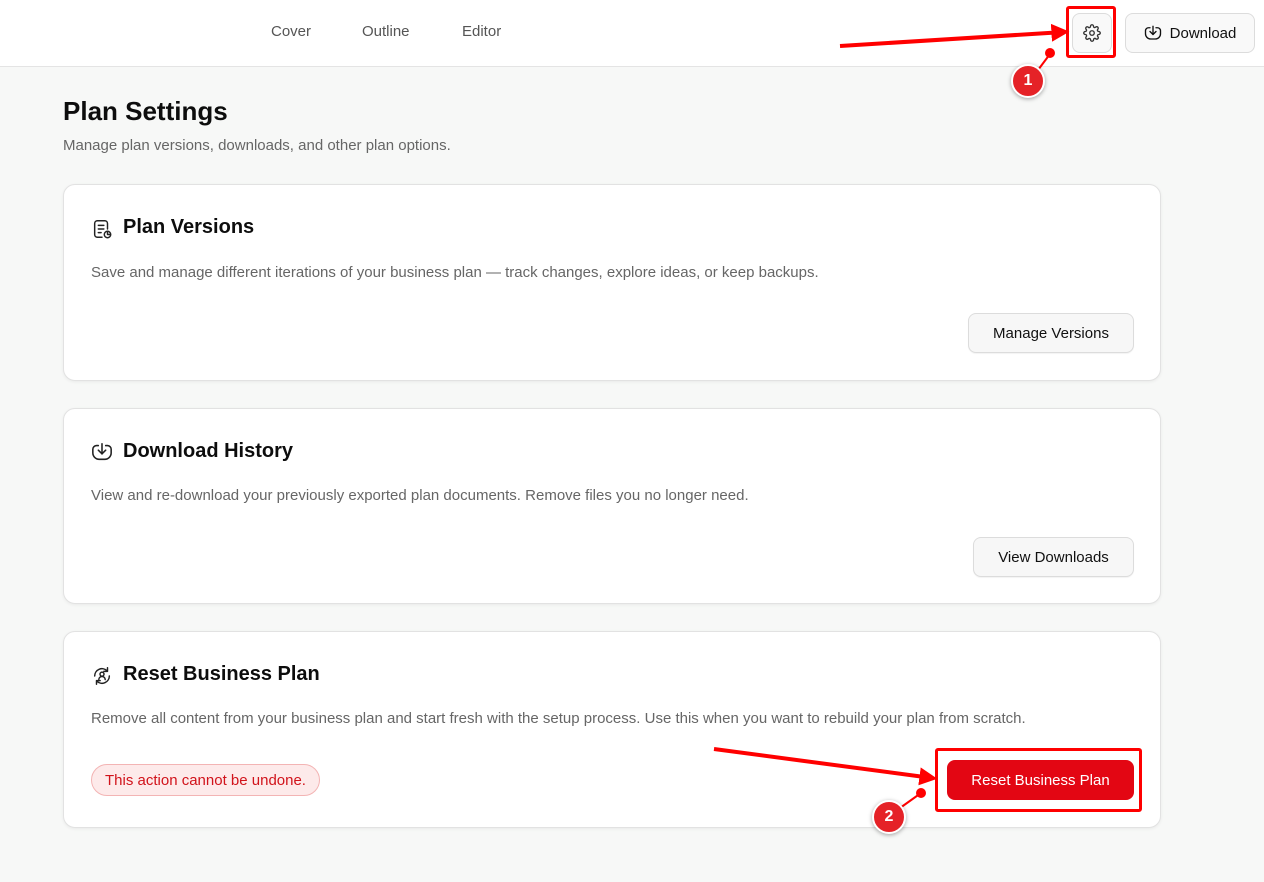 The width and height of the screenshot is (1264, 882). I want to click on tab-editor: Editor, so click(481, 31).